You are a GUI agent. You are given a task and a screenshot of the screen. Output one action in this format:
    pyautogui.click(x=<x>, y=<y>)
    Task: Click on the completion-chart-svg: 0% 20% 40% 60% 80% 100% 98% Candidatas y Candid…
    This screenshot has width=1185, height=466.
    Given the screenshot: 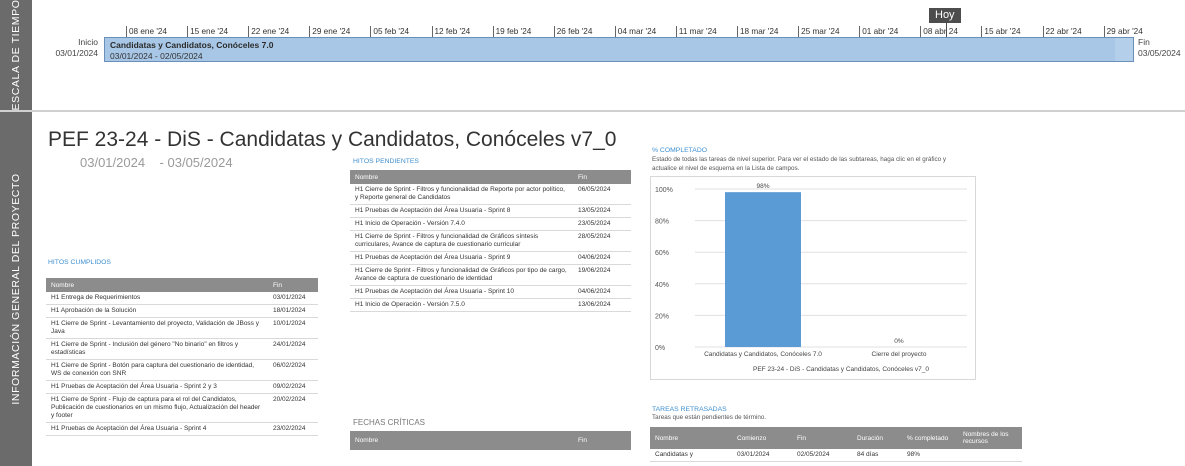 What is the action you would take?
    pyautogui.click(x=811, y=278)
    